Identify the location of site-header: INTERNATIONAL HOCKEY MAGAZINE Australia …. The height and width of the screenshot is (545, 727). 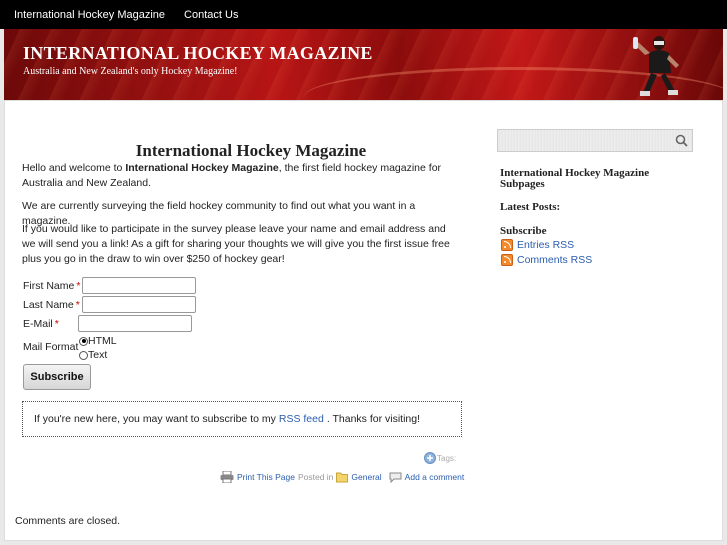
(363, 64).